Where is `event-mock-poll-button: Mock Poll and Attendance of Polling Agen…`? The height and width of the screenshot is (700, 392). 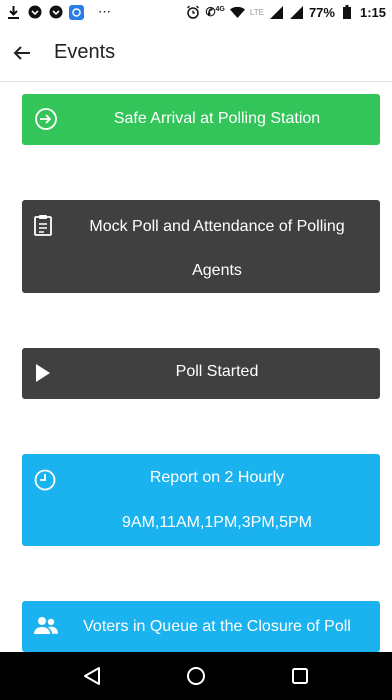 event-mock-poll-button: Mock Poll and Attendance of Polling Agen… is located at coordinates (201, 246).